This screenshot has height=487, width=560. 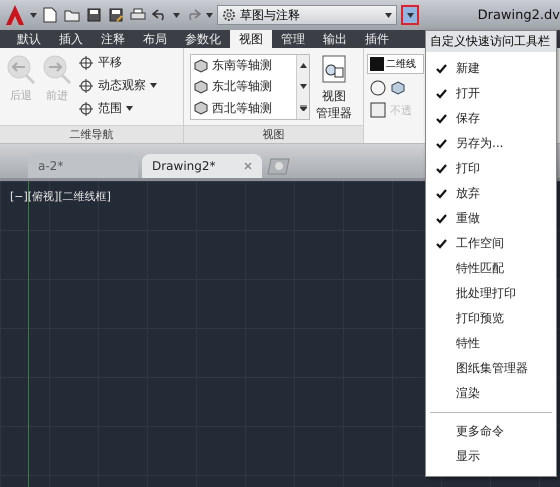 I want to click on menu-item: 保存, so click(x=491, y=118).